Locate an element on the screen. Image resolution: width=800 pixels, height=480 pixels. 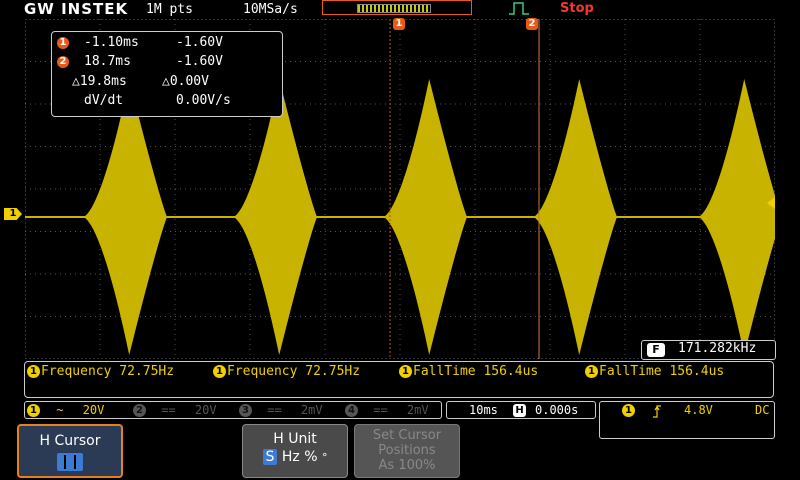
ch4-badge: 4 is located at coordinates (351, 410).